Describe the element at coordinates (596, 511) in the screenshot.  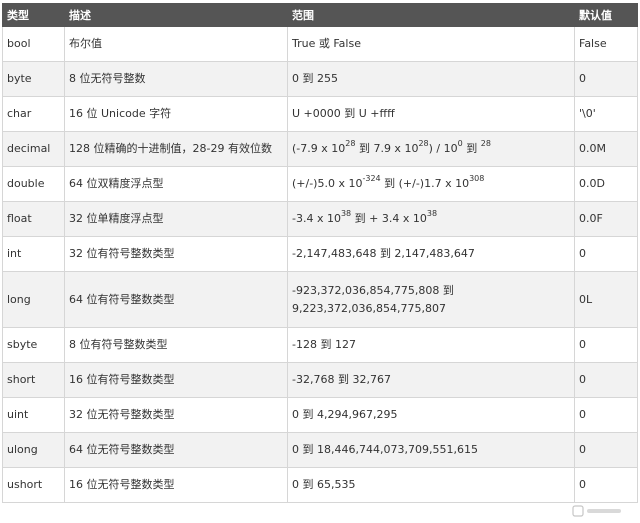
I see `watermark-logo` at that location.